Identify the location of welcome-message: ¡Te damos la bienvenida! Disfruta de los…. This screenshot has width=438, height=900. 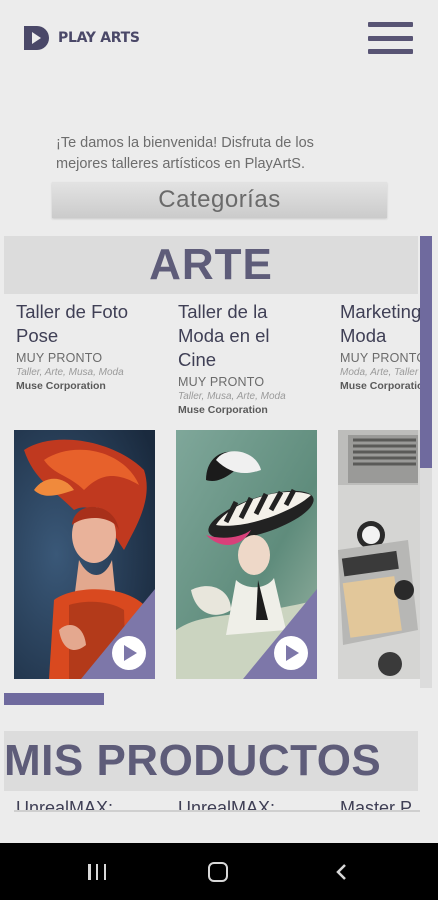
(221, 154).